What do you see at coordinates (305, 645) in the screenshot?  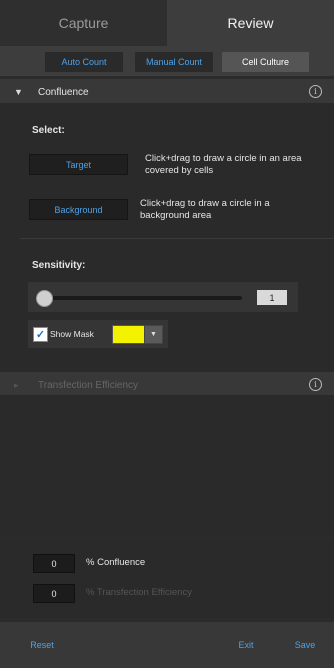 I see `save-button: Save` at bounding box center [305, 645].